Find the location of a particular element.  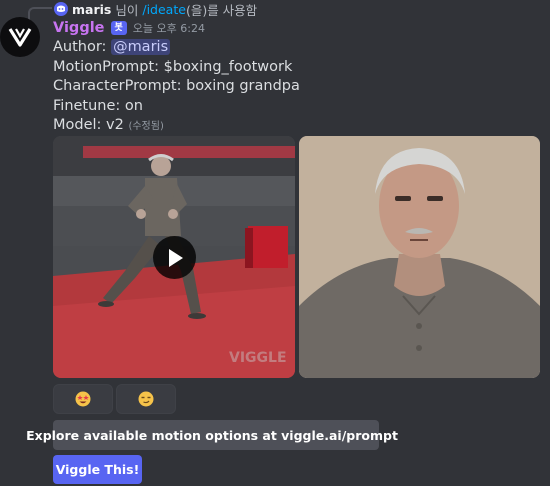

reaction-smirk is located at coordinates (146, 399).